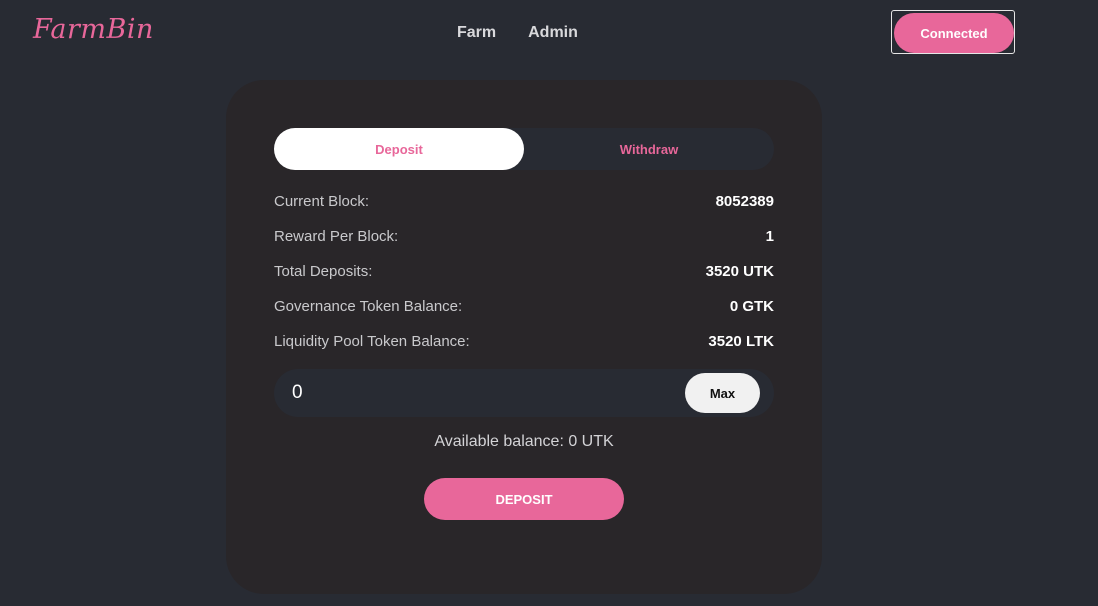  I want to click on connected-wallet-button: Connected, so click(954, 33).